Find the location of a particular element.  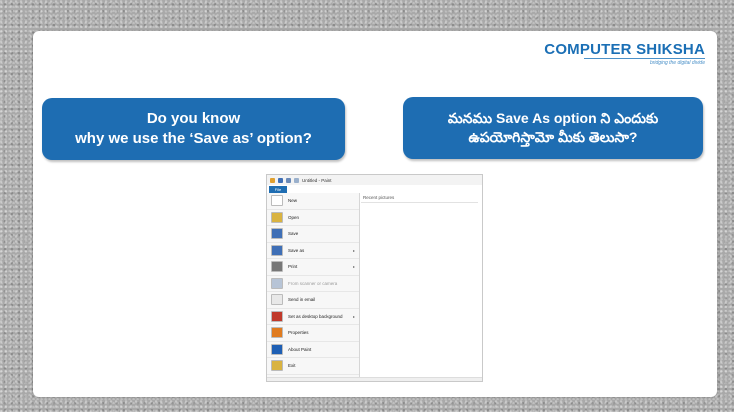

printer-icon is located at coordinates (277, 267).